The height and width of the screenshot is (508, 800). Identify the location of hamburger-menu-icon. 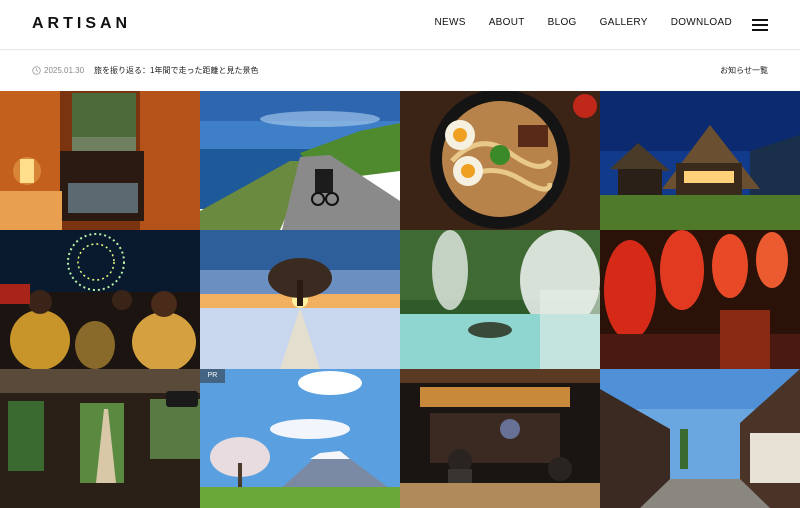
(760, 25).